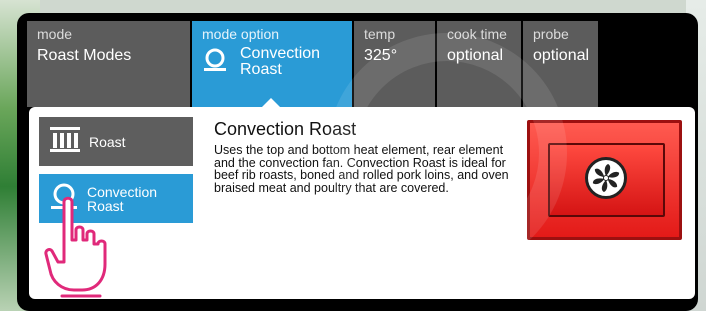 This screenshot has width=706, height=311. Describe the element at coordinates (55, 34) in the screenshot. I see `tab-mode-label: mode` at that location.